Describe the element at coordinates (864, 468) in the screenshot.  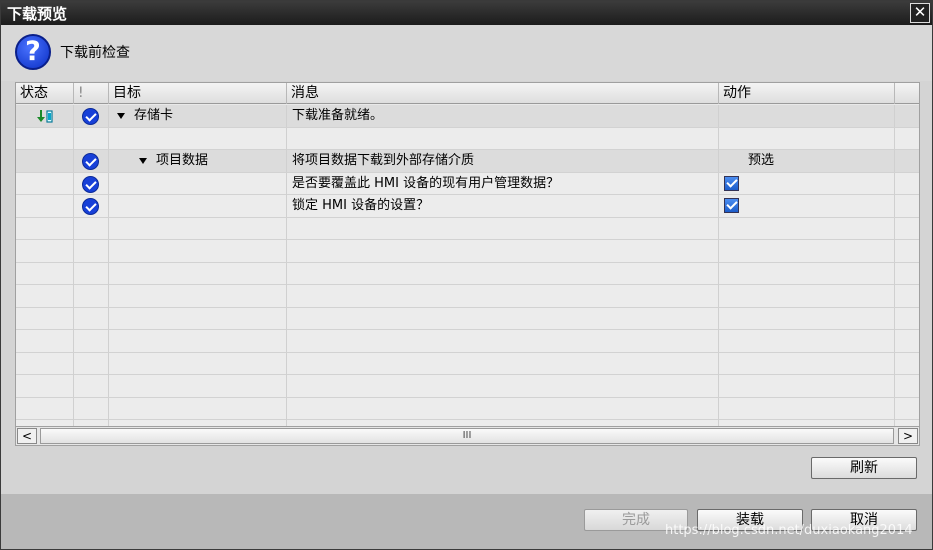
I see `refresh-button: 刷新` at that location.